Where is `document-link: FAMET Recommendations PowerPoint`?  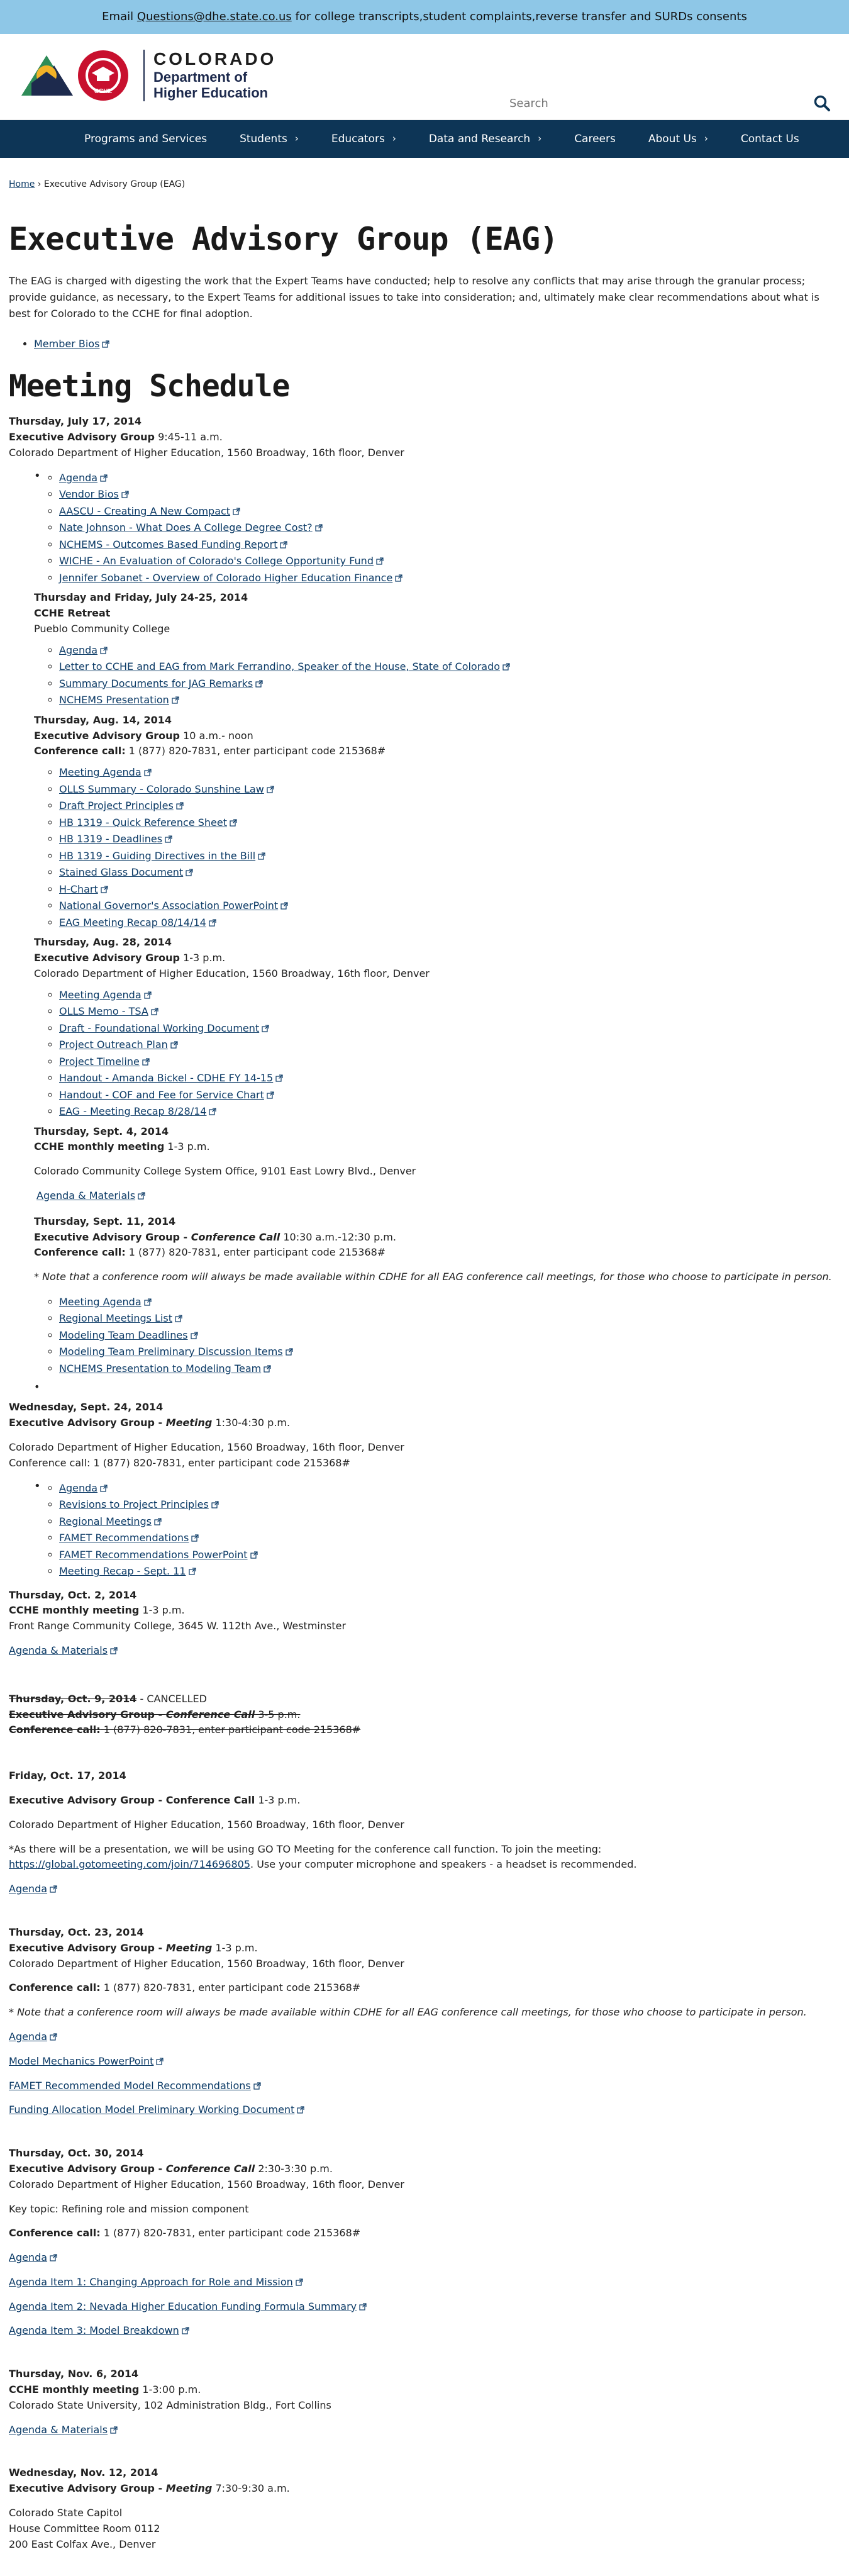 document-link: FAMET Recommendations PowerPoint is located at coordinates (159, 1555).